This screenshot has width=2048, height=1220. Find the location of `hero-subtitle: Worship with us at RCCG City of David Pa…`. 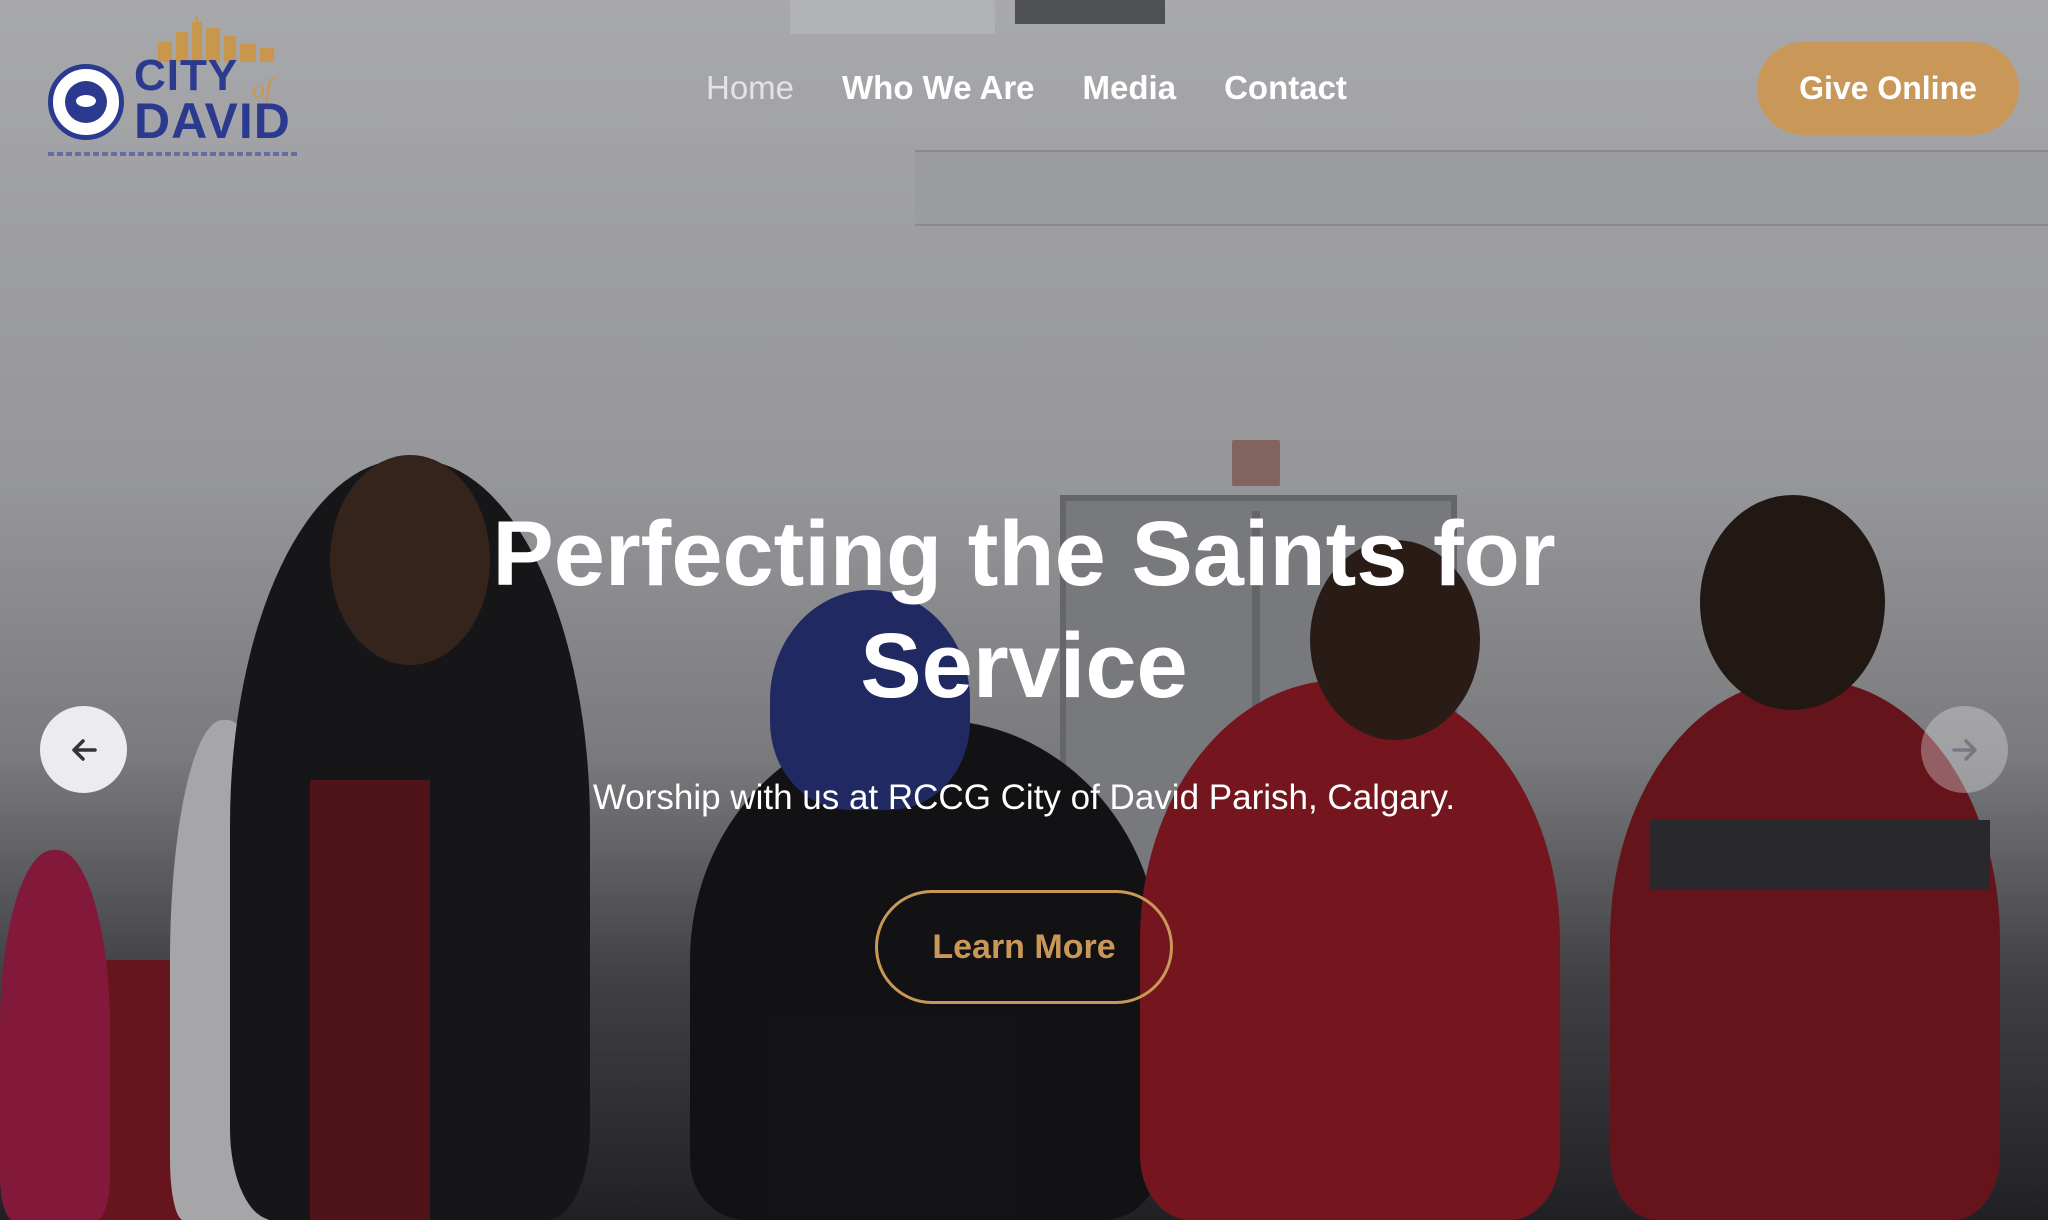

hero-subtitle: Worship with us at RCCG City of David Pa… is located at coordinates (1024, 797).